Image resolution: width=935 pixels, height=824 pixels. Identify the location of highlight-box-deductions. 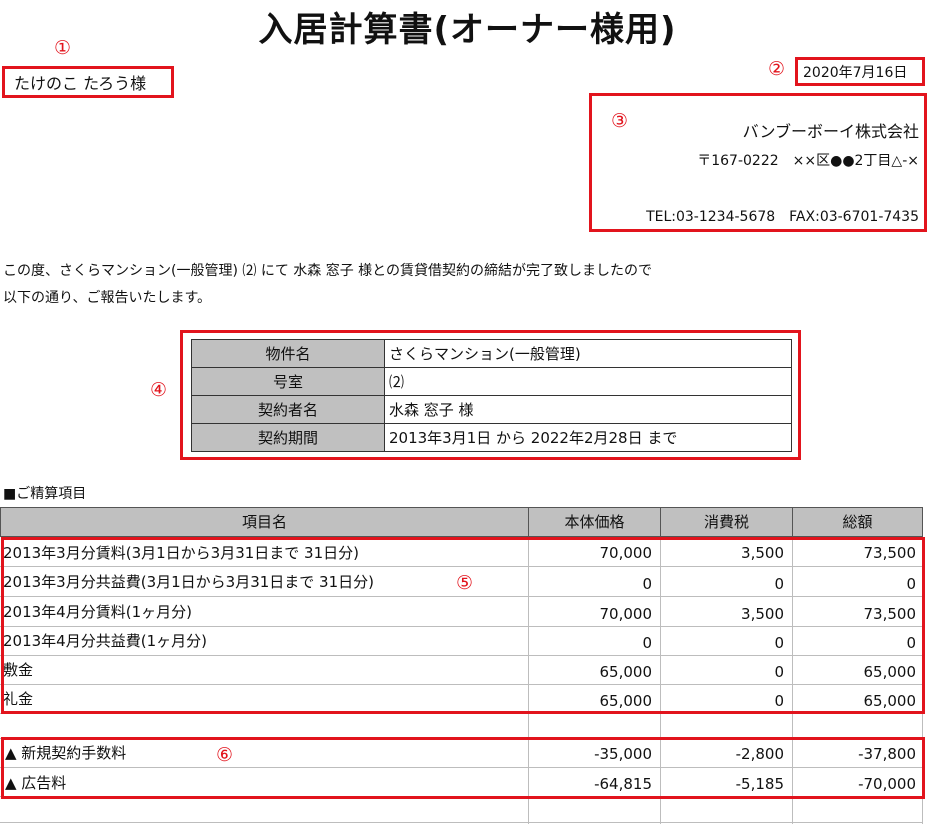
(463, 768).